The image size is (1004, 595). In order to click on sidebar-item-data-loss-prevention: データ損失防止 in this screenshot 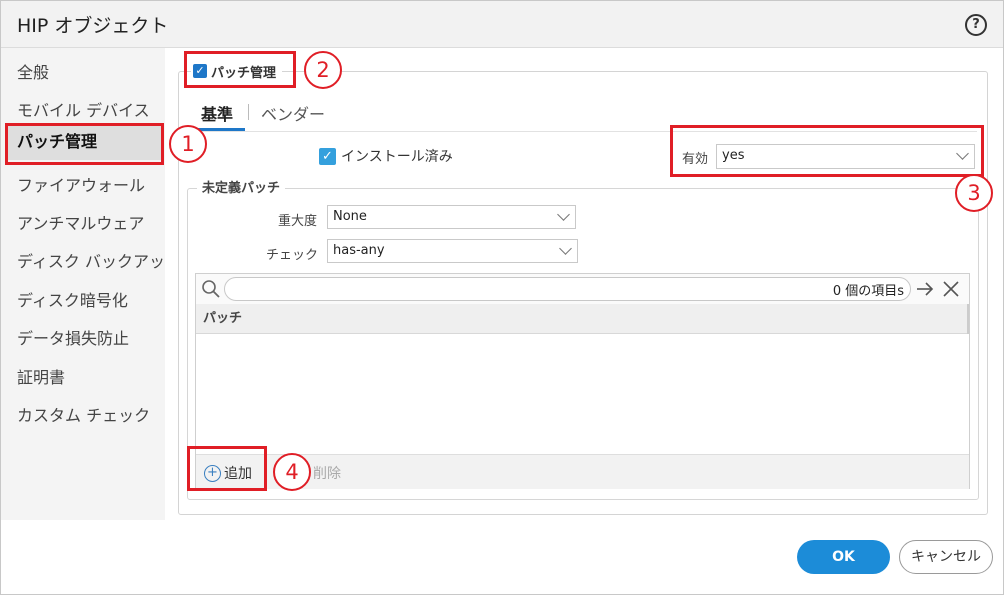, I will do `click(92, 337)`.